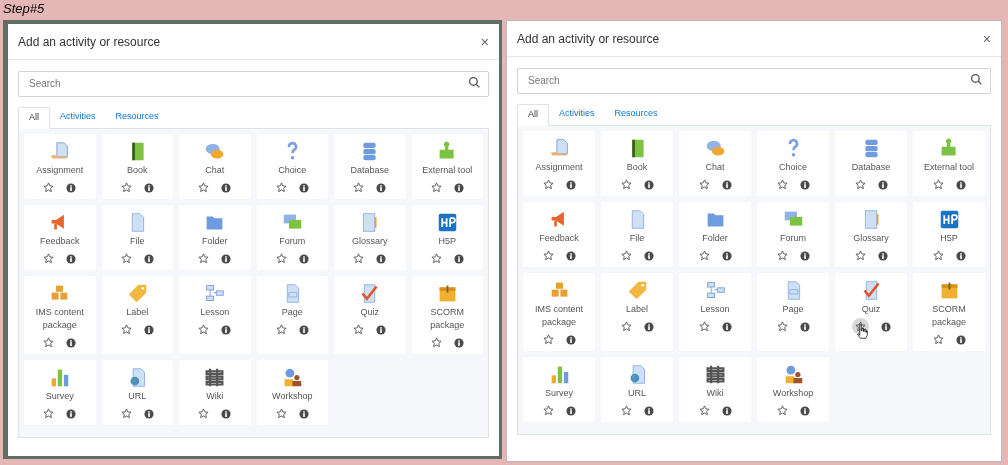 The height and width of the screenshot is (465, 1008). I want to click on activity-card: Choice, so click(793, 163).